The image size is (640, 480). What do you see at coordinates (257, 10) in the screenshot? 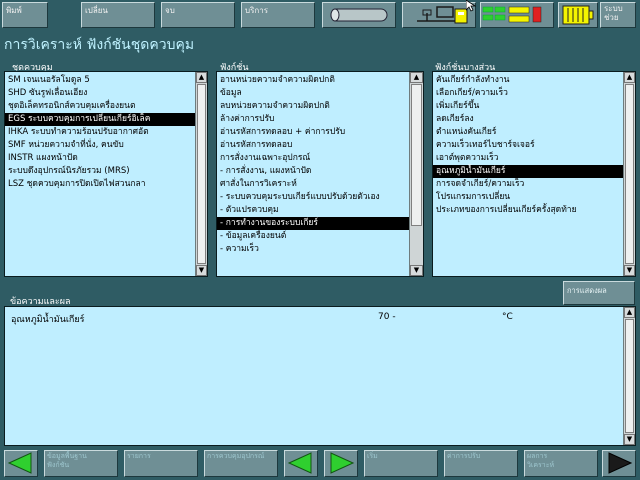
I see `service-label: บริการ` at bounding box center [257, 10].